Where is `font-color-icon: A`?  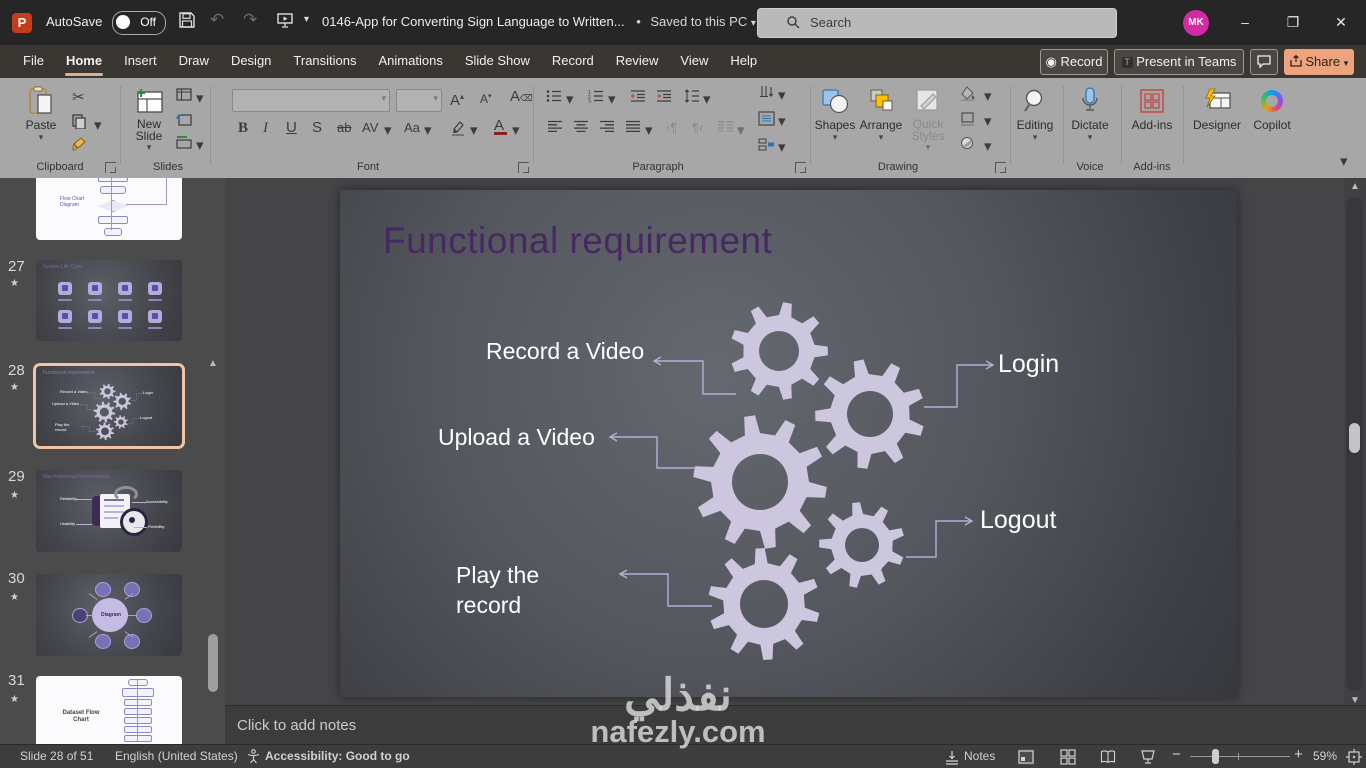
font-color-icon: A is located at coordinates (500, 126).